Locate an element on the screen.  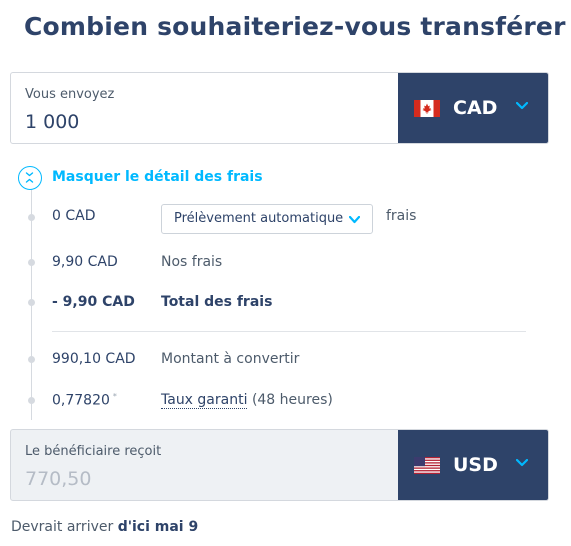
send-currency-code: CAD is located at coordinates (475, 108).